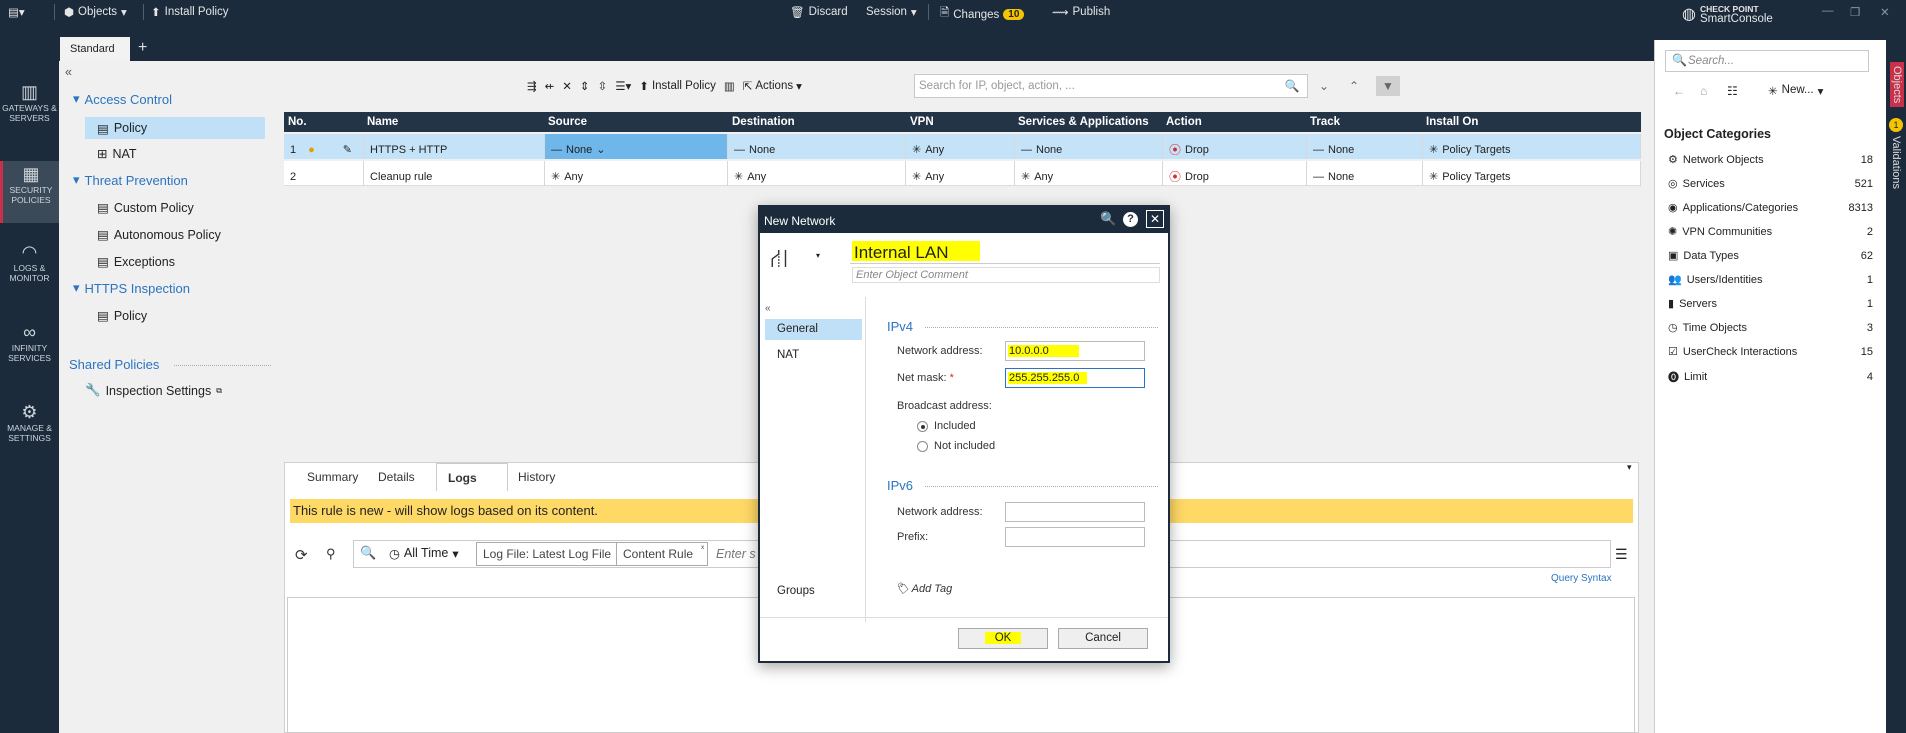 This screenshot has width=1906, height=733. Describe the element at coordinates (1703, 91) in the screenshot. I see `home-icon: ⌂` at that location.